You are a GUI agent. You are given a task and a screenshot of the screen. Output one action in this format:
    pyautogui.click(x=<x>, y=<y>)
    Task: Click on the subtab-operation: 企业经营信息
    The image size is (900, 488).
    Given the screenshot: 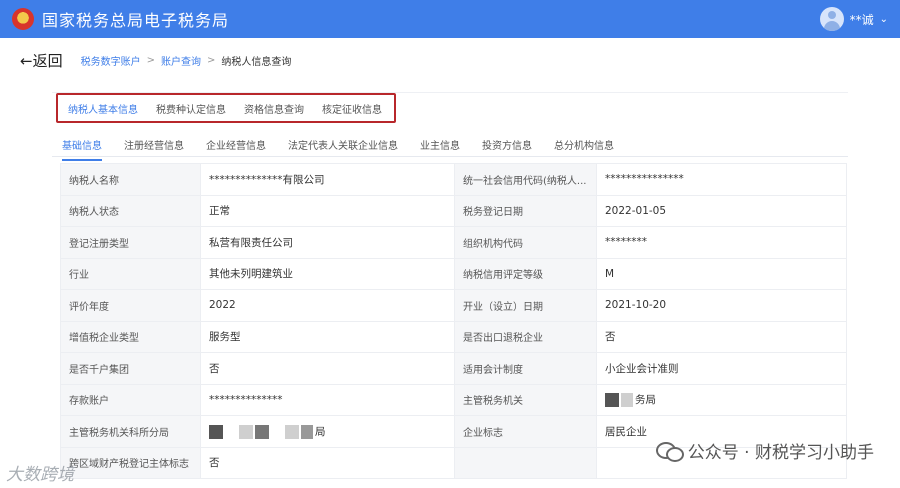 What is the action you would take?
    pyautogui.click(x=236, y=145)
    